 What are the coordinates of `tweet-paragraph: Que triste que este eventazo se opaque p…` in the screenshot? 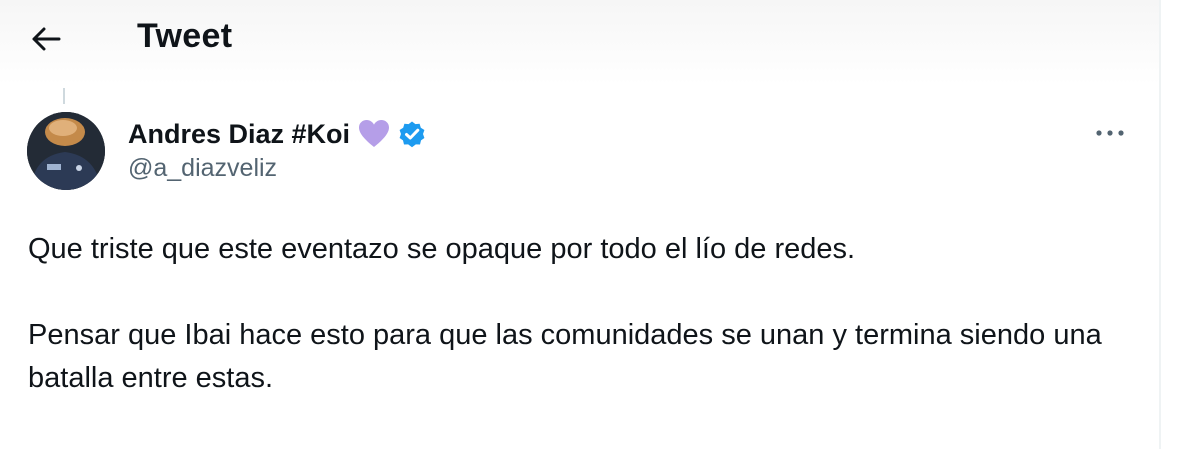 It's located at (442, 249).